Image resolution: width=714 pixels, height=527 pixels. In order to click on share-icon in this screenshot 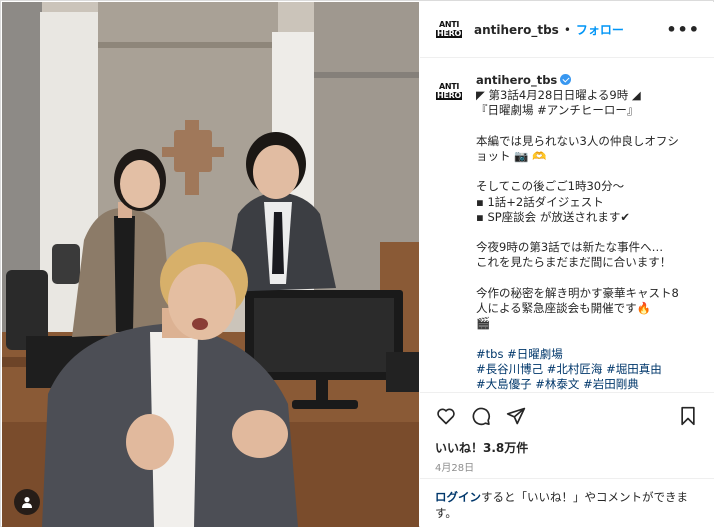, I will do `click(516, 416)`.